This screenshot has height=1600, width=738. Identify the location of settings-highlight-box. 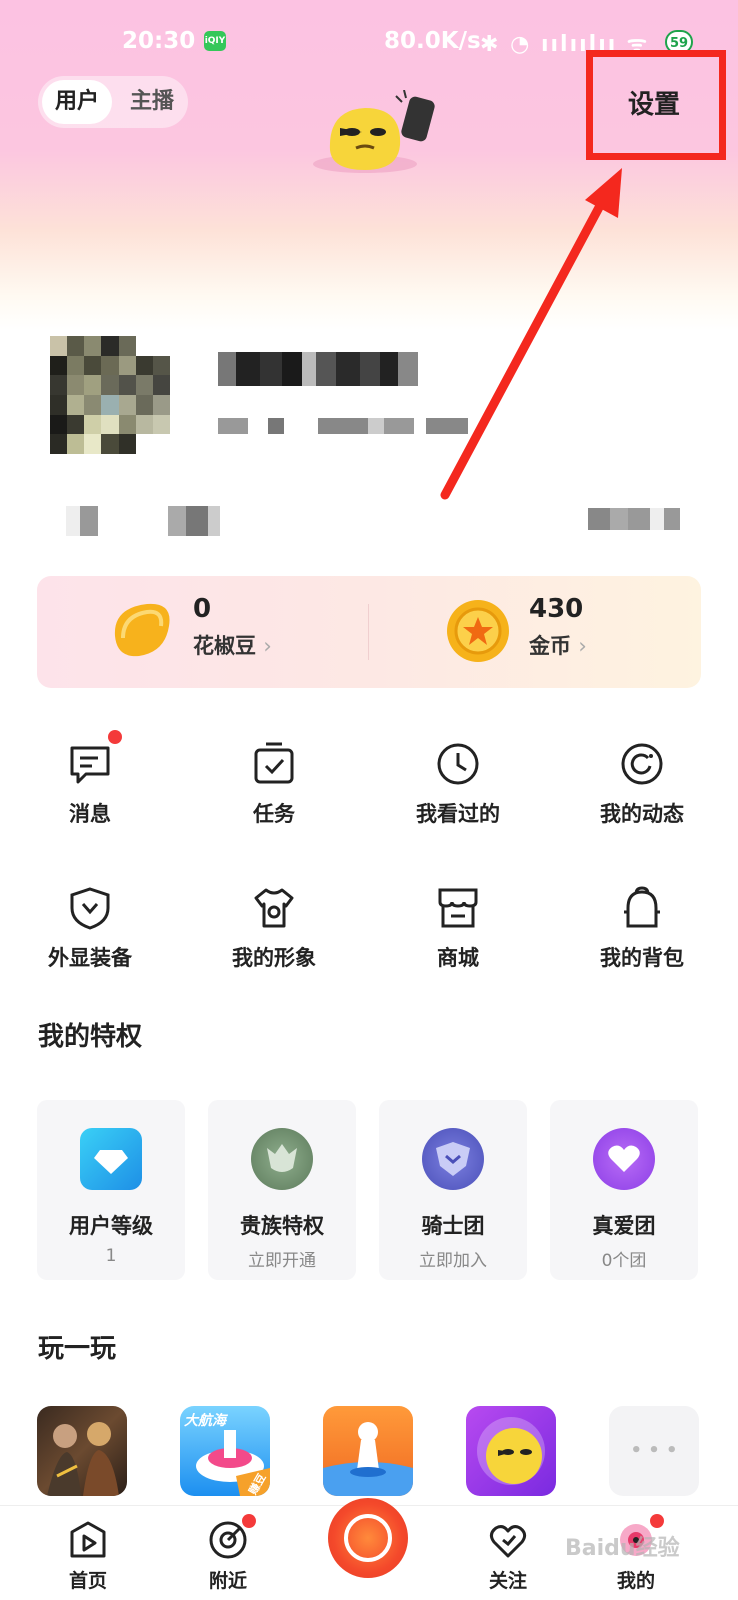
(656, 105).